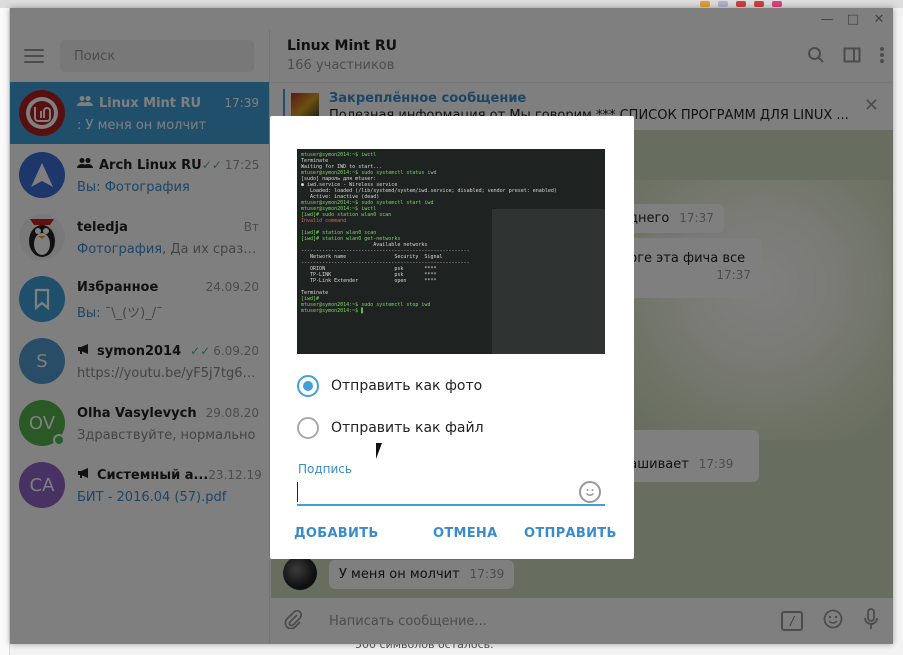 The width and height of the screenshot is (903, 655). What do you see at coordinates (297, 492) in the screenshot?
I see `text-caret` at bounding box center [297, 492].